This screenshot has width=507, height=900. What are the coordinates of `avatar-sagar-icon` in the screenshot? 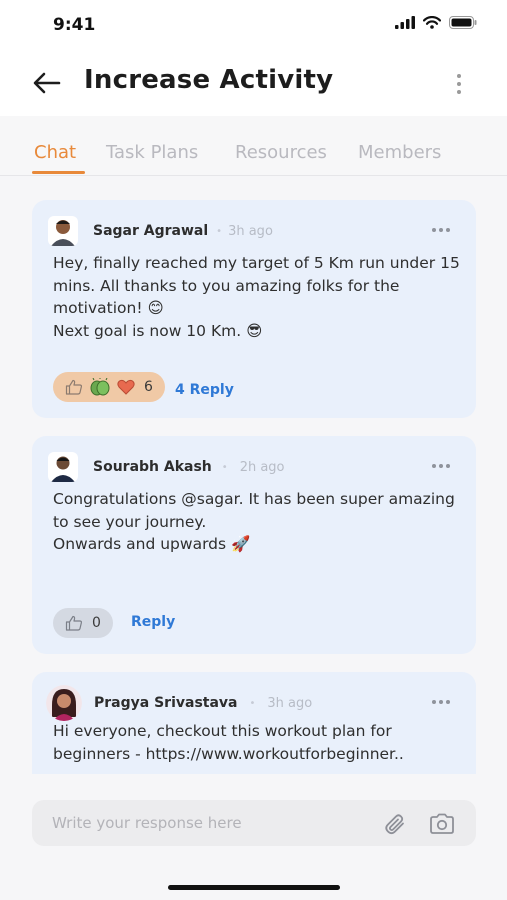 It's located at (63, 231).